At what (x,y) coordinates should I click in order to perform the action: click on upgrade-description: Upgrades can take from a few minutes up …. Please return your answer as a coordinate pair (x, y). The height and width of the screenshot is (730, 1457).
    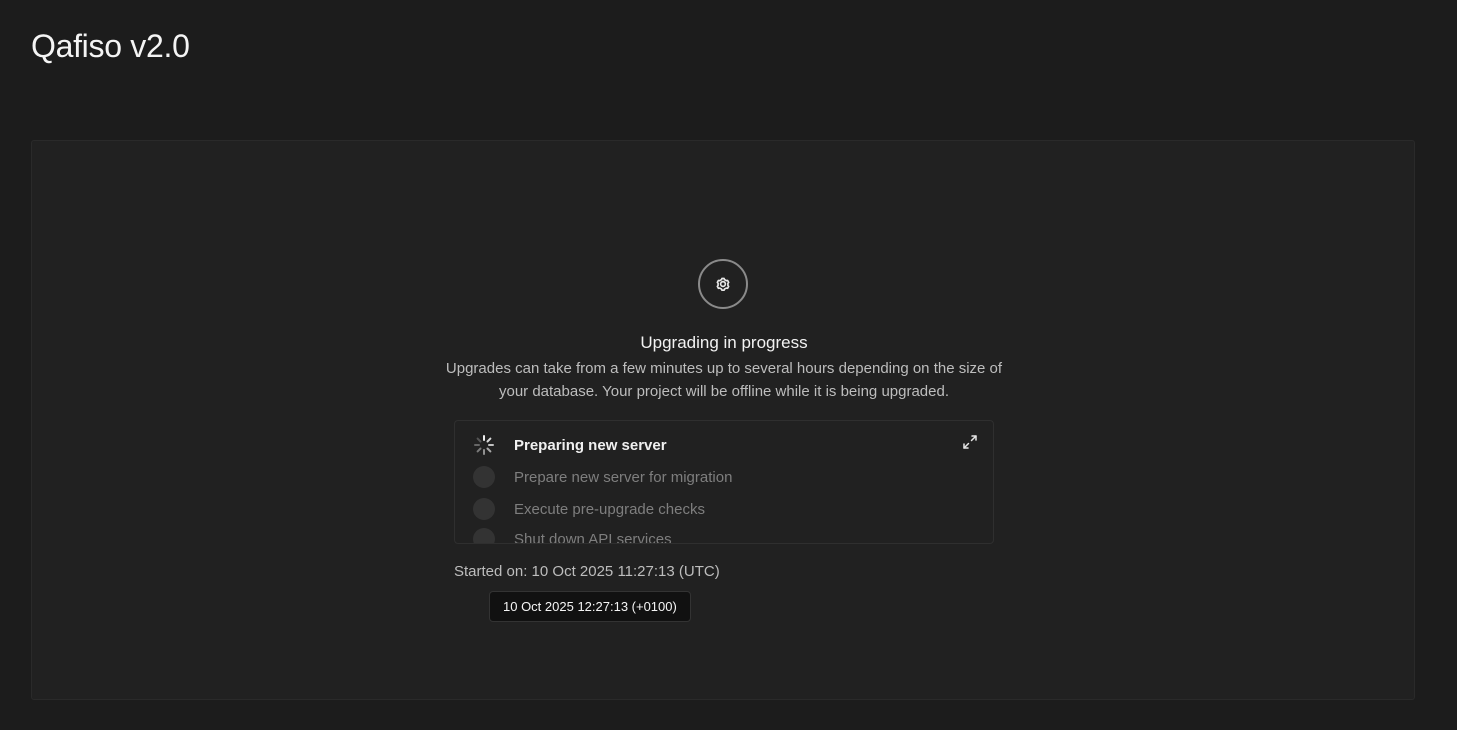
    Looking at the image, I should click on (724, 380).